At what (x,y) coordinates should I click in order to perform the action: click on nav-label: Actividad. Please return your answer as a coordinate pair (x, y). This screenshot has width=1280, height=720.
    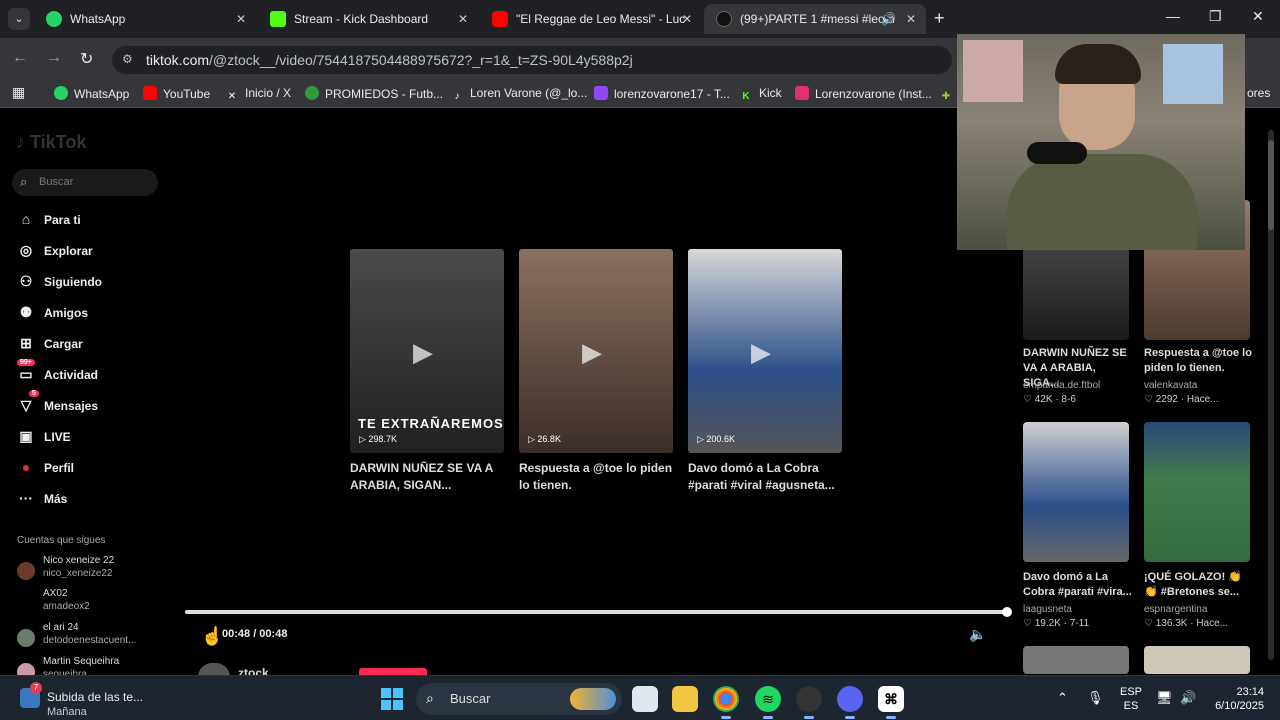
    Looking at the image, I should click on (71, 375).